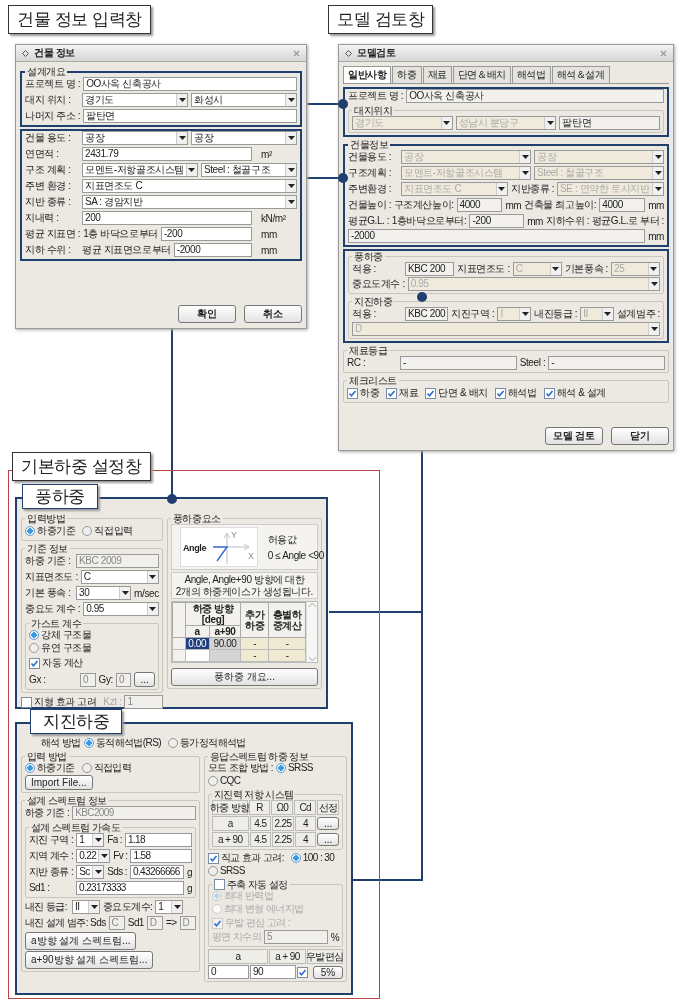  What do you see at coordinates (90, 872) in the screenshot?
I see `dropdown: Sc` at bounding box center [90, 872].